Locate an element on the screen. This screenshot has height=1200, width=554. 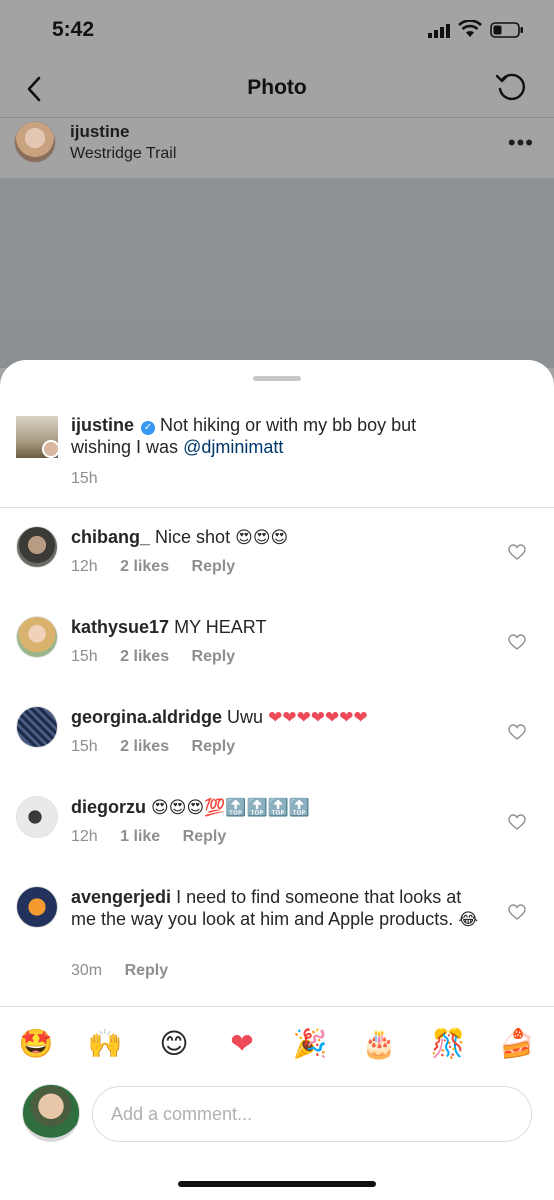
comment-body: Nice shot is located at coordinates (193, 537).